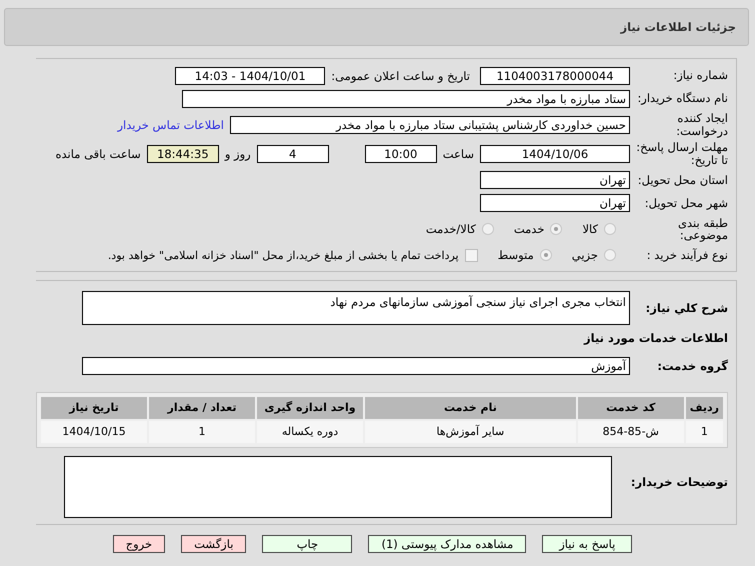  What do you see at coordinates (687, 255) in the screenshot?
I see `field-label: نوع فرآیند خرید :` at bounding box center [687, 255].